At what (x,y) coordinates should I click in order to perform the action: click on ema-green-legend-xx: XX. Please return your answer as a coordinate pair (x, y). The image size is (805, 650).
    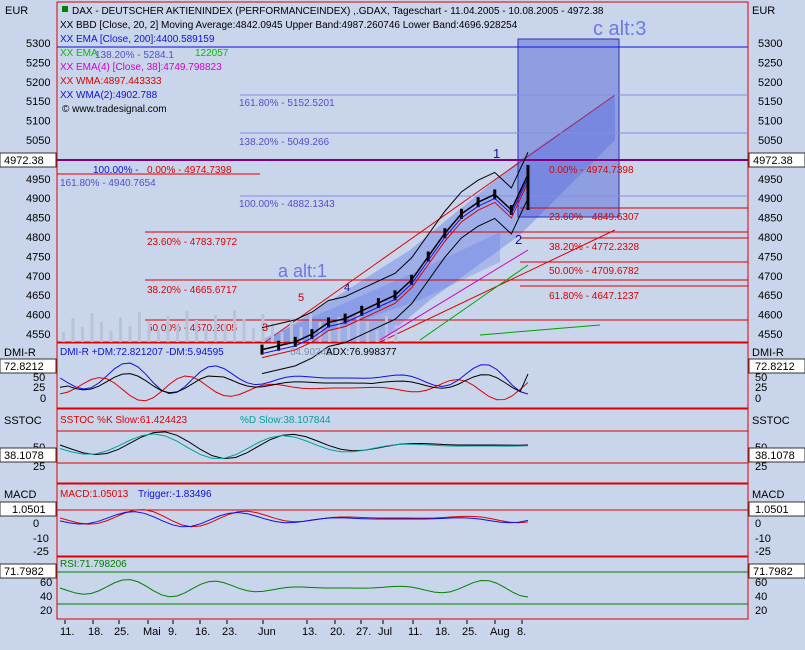
    Looking at the image, I should click on (67, 53).